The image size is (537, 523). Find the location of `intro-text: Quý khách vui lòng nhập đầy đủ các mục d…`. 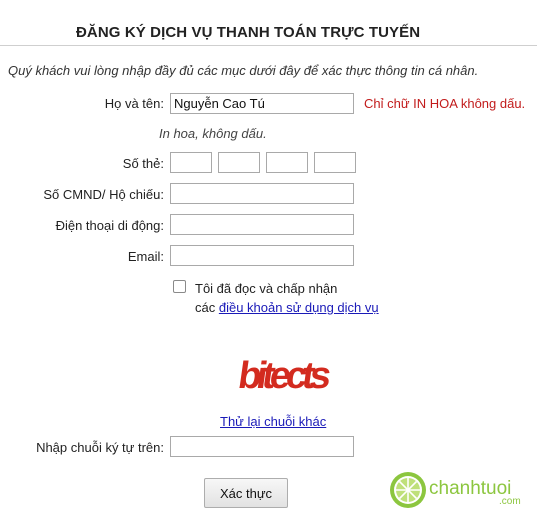

intro-text: Quý khách vui lòng nhập đầy đủ các mục d… is located at coordinates (243, 70).